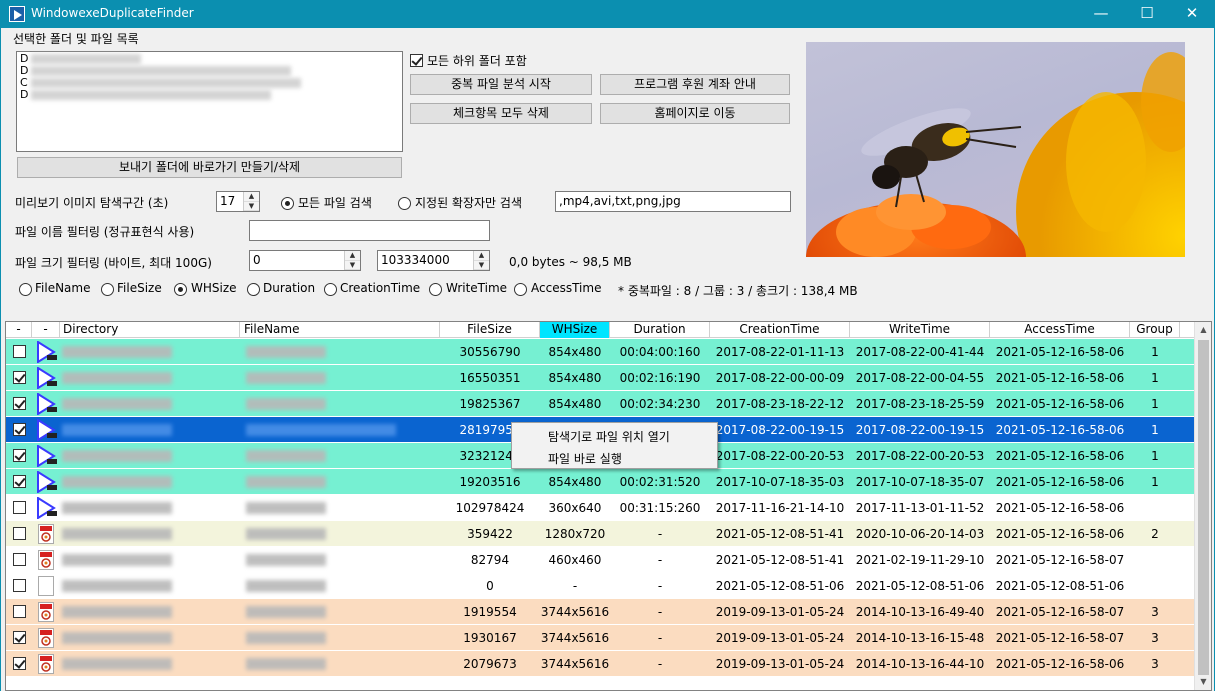  I want to click on creationtime-cell: 2017-08-22-00-00-09, so click(780, 378).